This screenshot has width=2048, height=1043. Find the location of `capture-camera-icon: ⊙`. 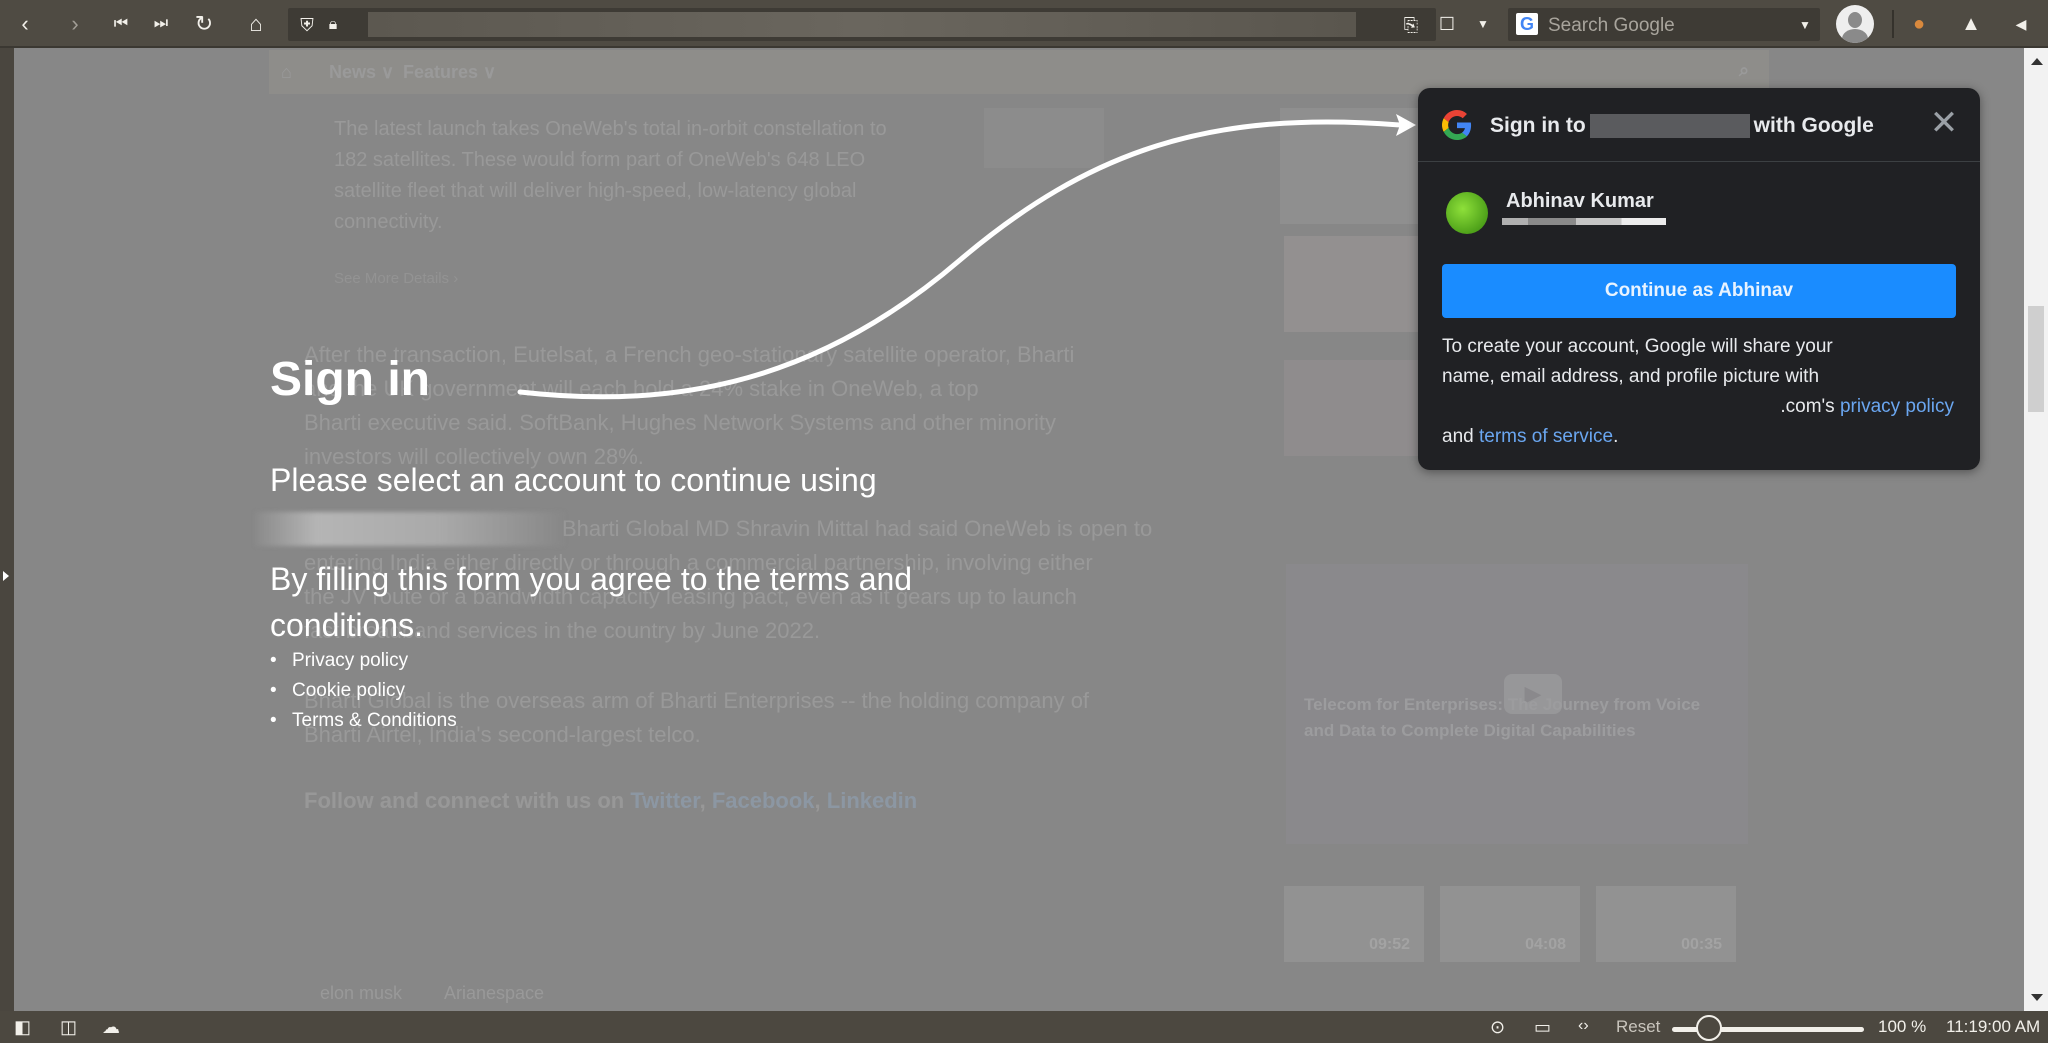

capture-camera-icon: ⊙ is located at coordinates (1497, 1027).